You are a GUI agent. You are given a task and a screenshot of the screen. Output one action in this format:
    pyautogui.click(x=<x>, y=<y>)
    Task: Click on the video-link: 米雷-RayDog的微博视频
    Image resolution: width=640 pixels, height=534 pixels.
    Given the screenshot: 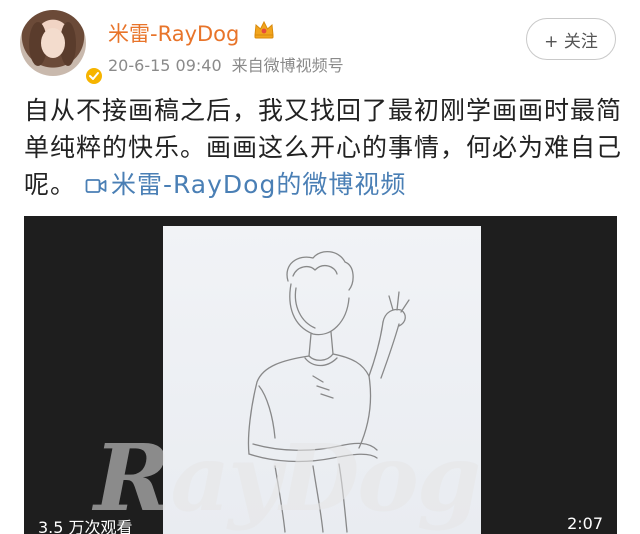 What is the action you would take?
    pyautogui.click(x=245, y=184)
    